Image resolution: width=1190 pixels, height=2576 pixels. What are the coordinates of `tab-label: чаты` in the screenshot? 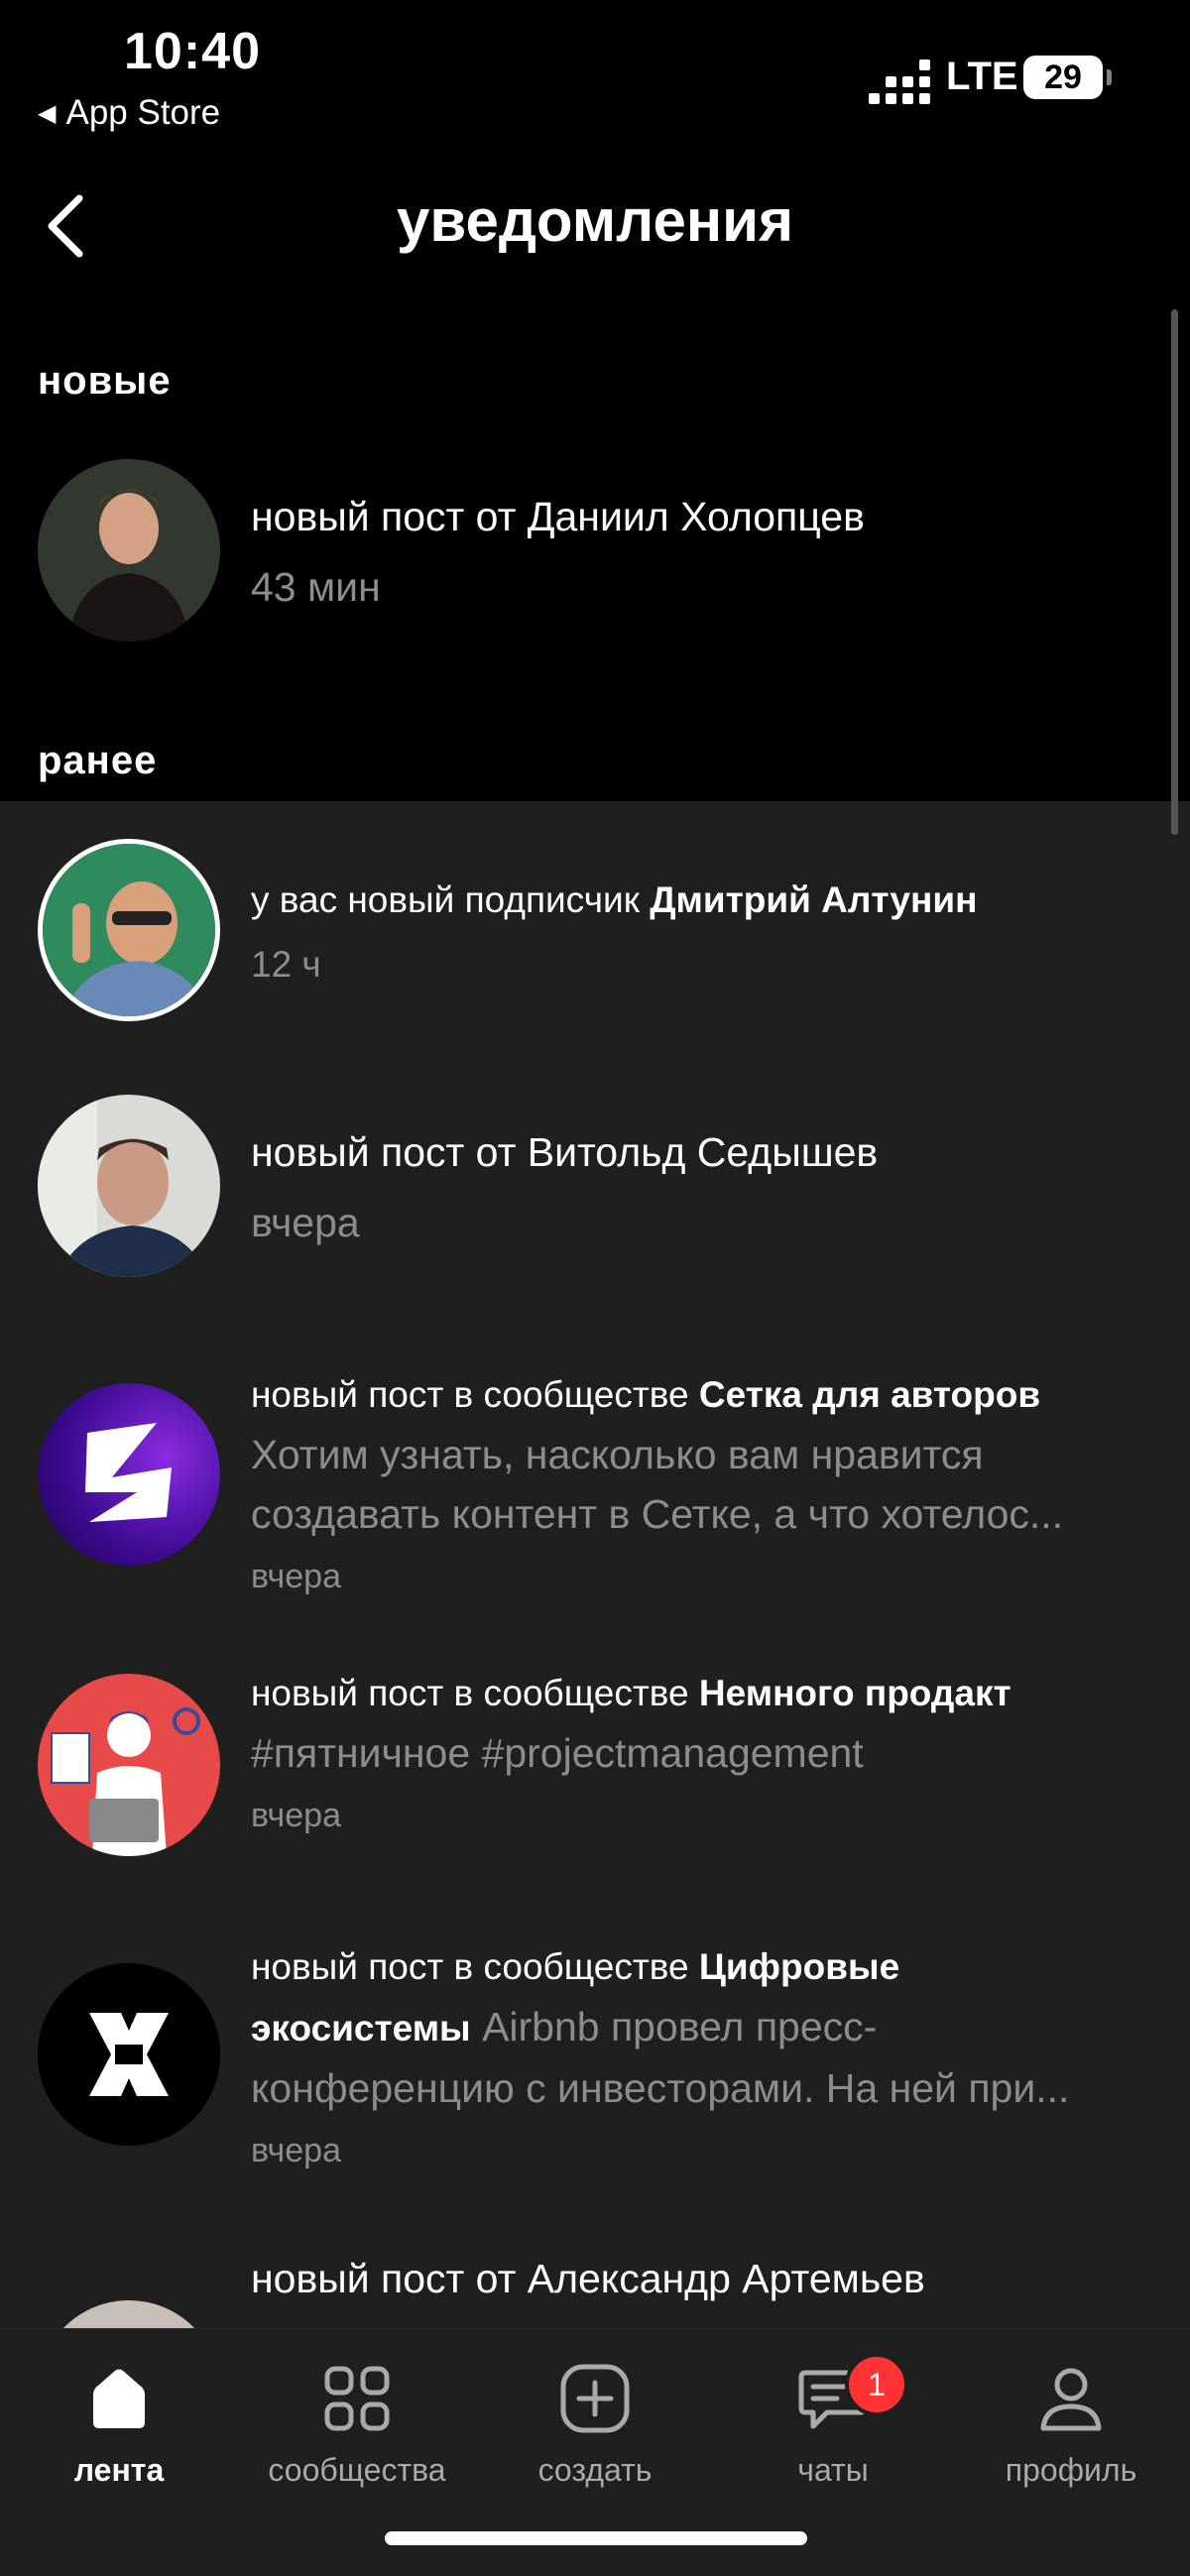 It's located at (833, 2470).